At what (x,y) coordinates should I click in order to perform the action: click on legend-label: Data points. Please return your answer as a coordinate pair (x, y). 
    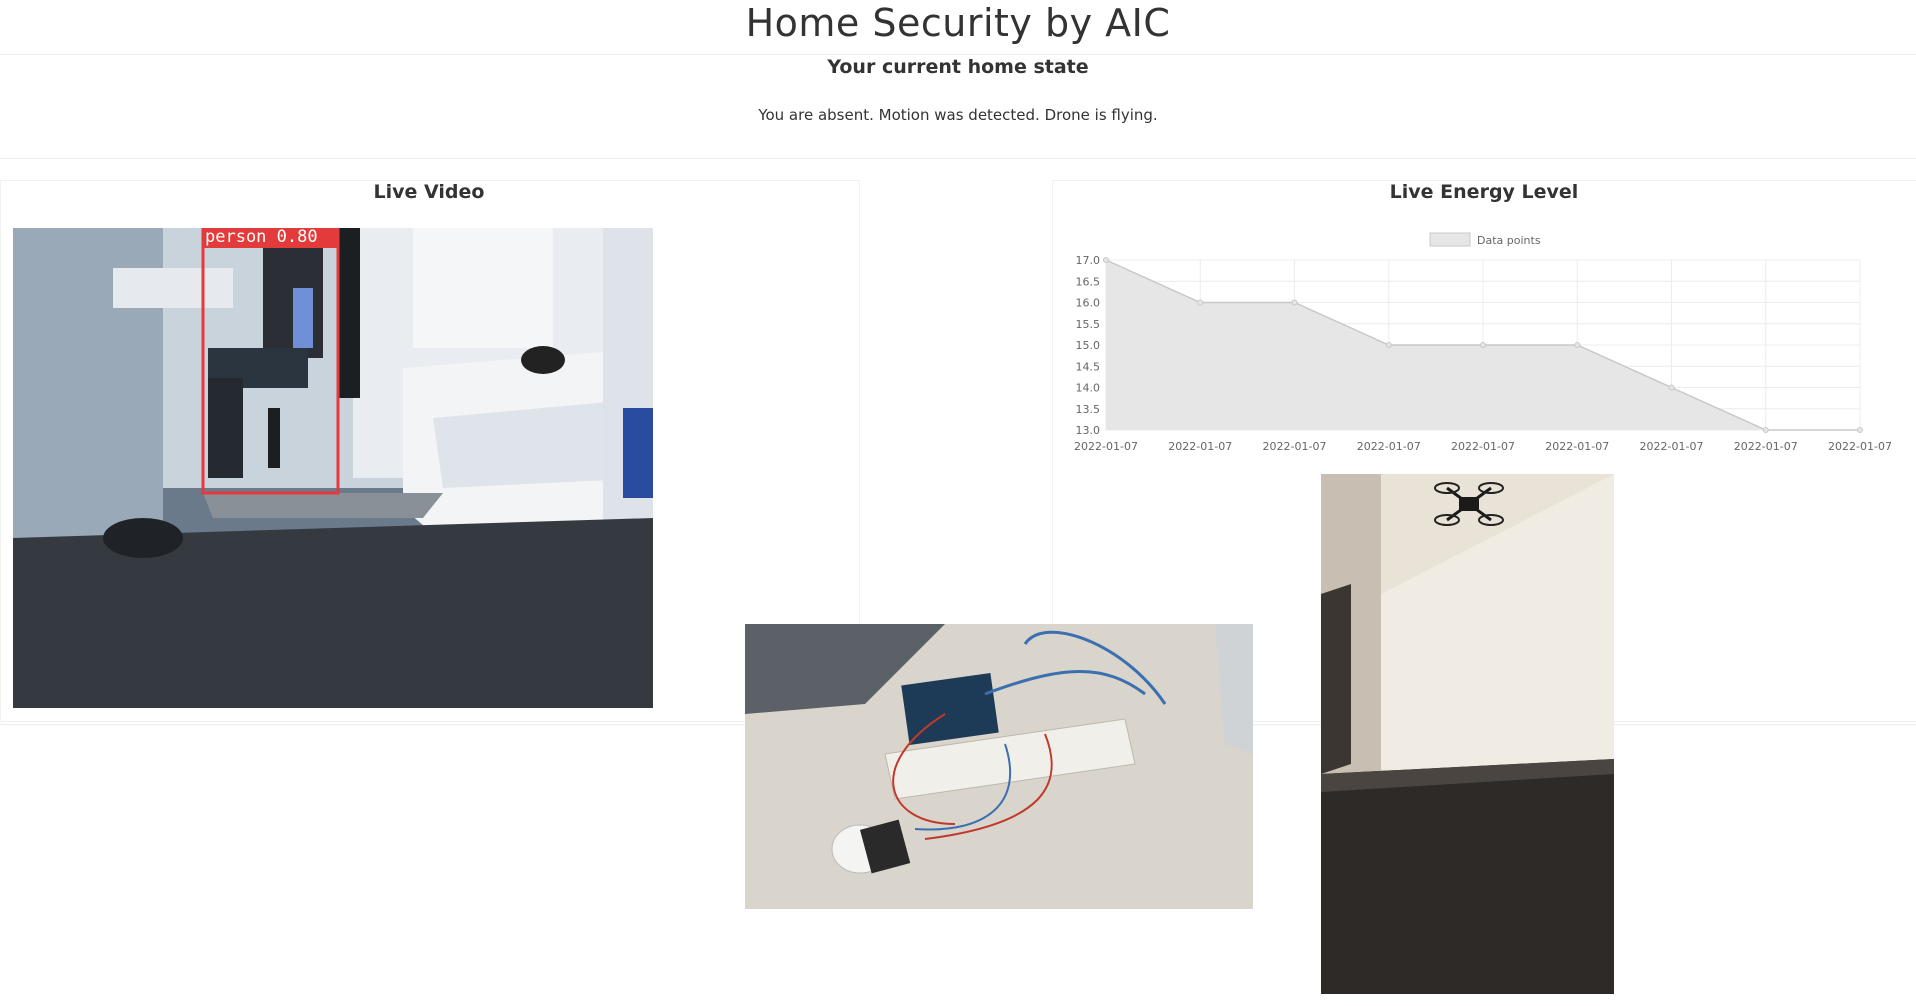
    Looking at the image, I should click on (1509, 240).